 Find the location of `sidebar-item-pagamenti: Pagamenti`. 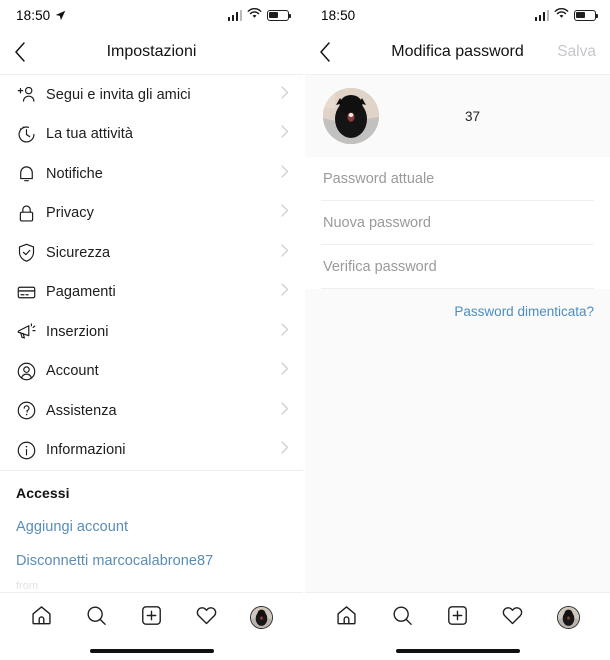

sidebar-item-pagamenti: Pagamenti is located at coordinates (151, 292).